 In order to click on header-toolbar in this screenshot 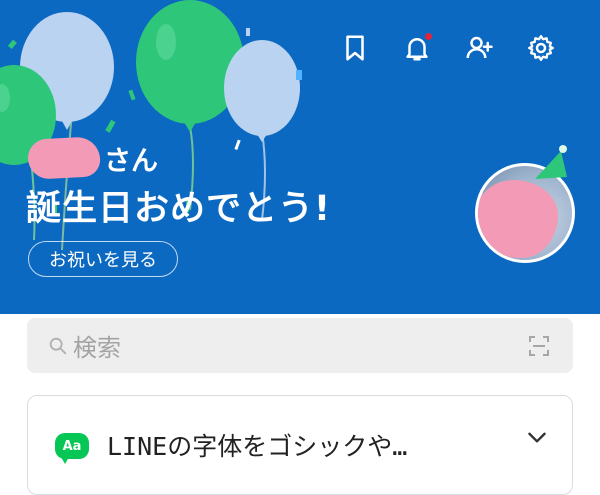, I will do `click(448, 48)`.